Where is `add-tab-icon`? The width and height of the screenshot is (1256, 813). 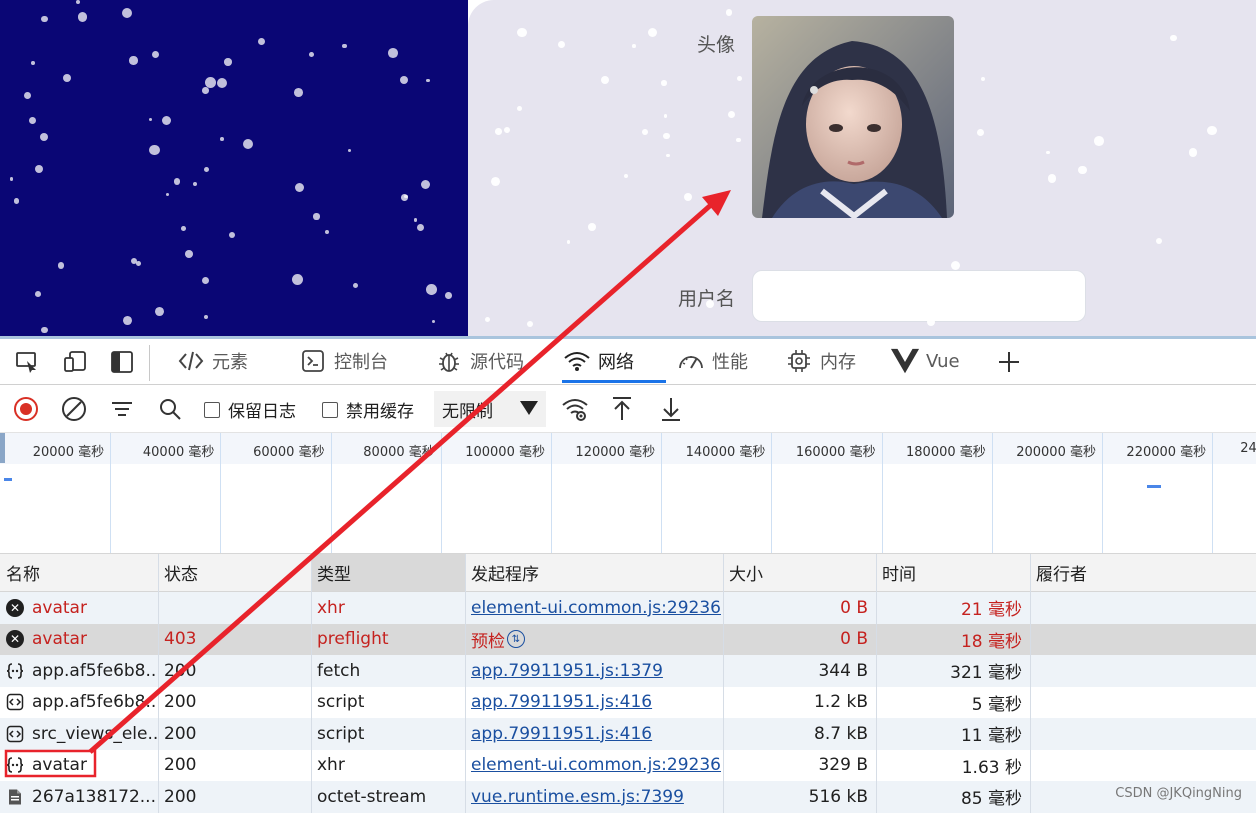 add-tab-icon is located at coordinates (1009, 362).